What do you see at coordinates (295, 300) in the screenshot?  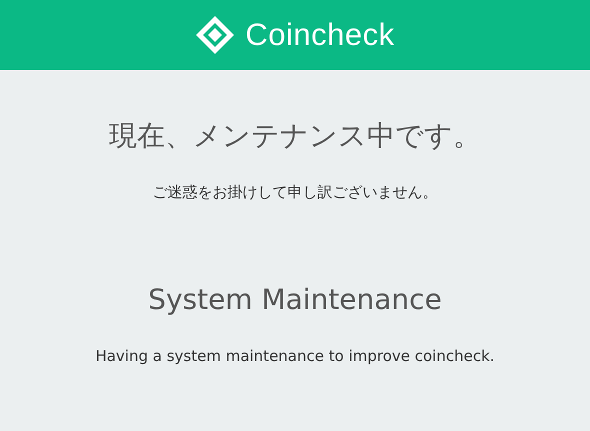 I see `section-title: System Maintenance` at bounding box center [295, 300].